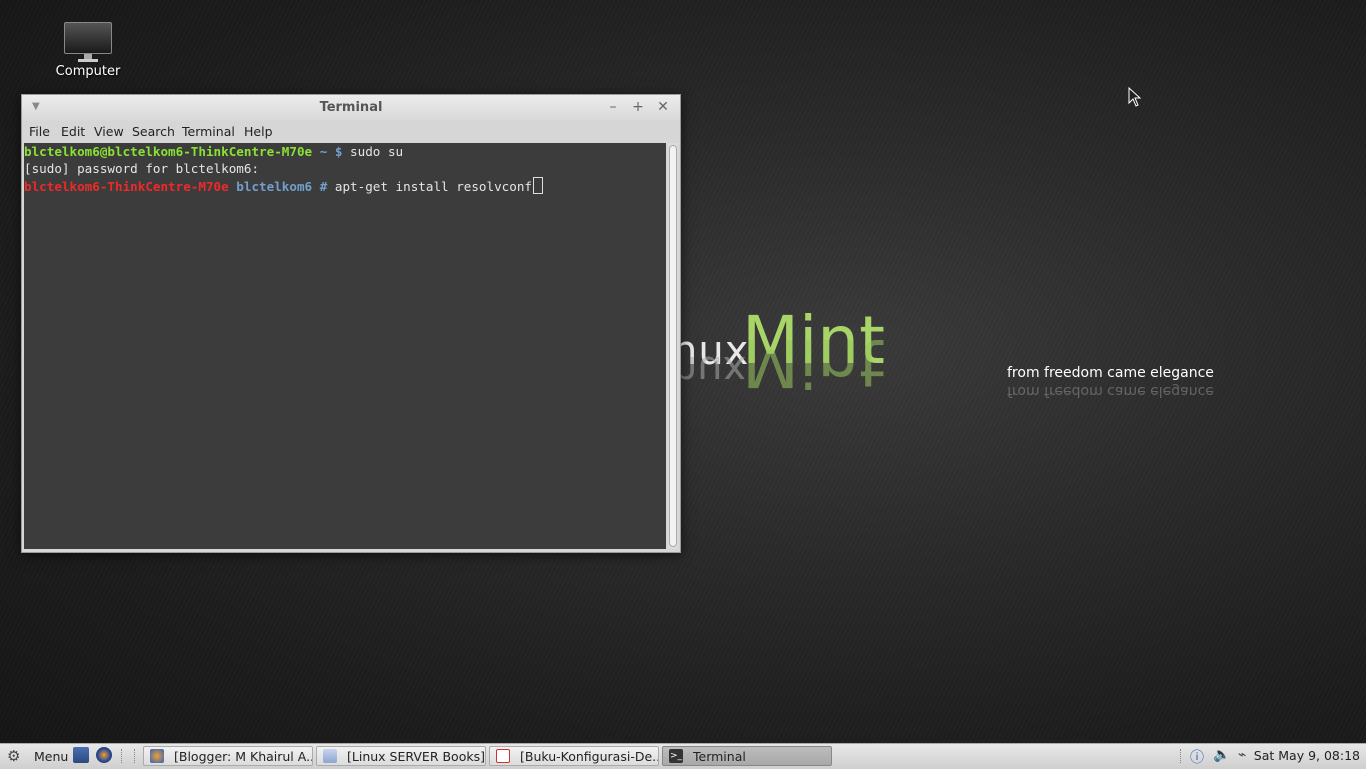 The height and width of the screenshot is (769, 1366). What do you see at coordinates (109, 131) in the screenshot?
I see `menu-view: View` at bounding box center [109, 131].